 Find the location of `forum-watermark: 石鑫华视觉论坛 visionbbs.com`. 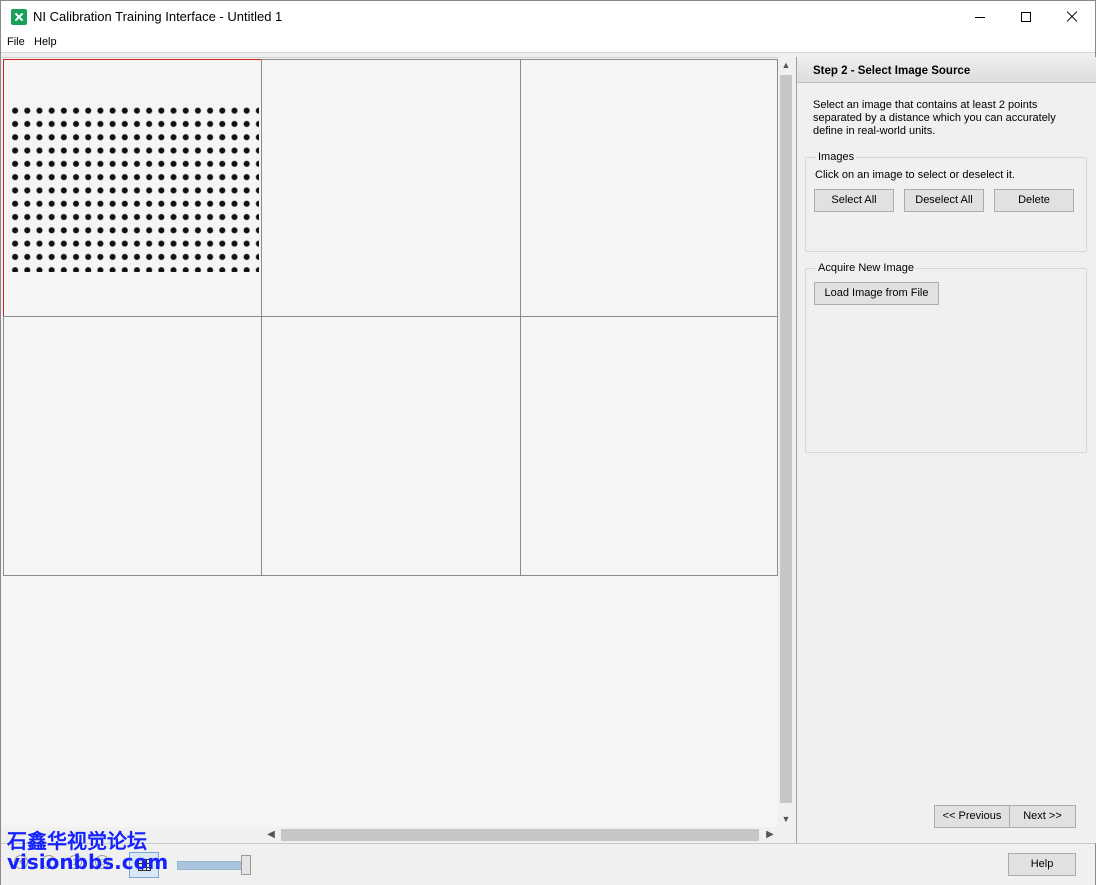

forum-watermark: 石鑫华视觉论坛 visionbbs.com is located at coordinates (87, 852).